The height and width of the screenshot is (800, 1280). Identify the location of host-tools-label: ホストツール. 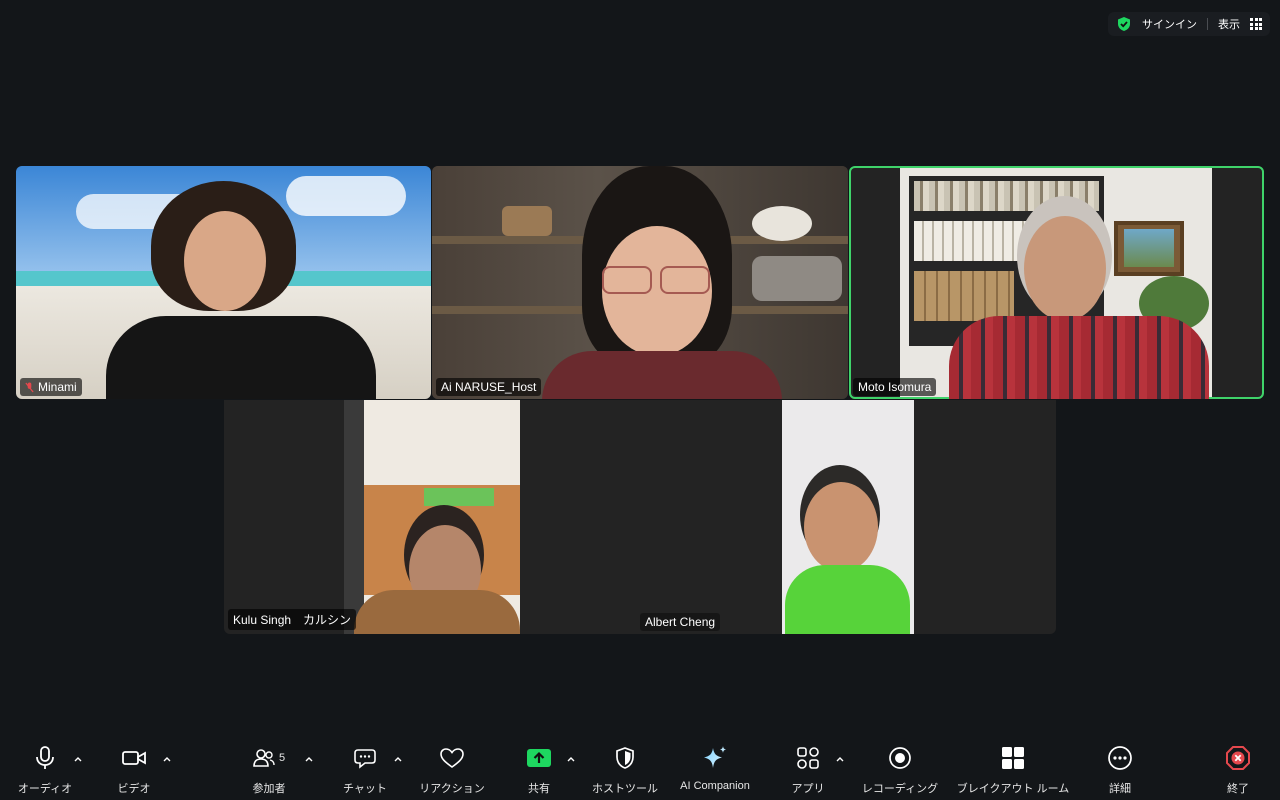
(625, 789).